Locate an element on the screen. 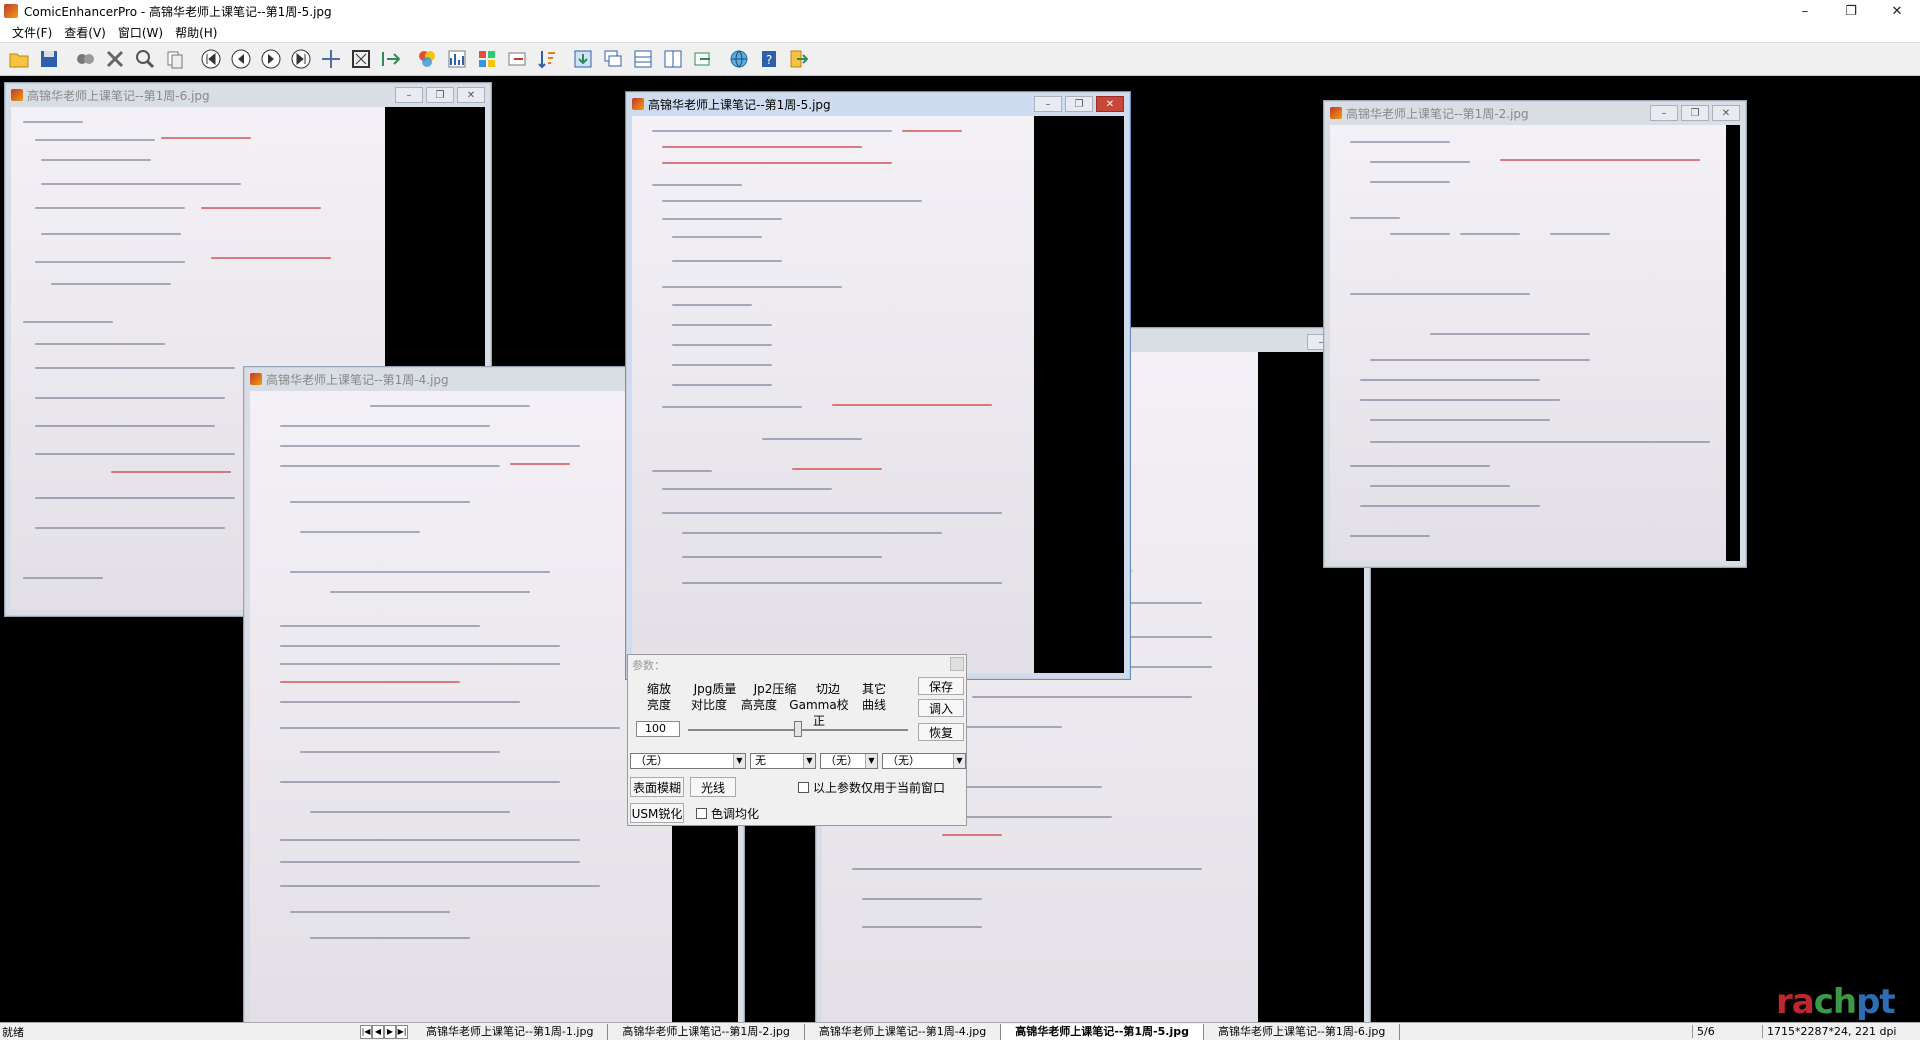  globe-icon is located at coordinates (739, 59).